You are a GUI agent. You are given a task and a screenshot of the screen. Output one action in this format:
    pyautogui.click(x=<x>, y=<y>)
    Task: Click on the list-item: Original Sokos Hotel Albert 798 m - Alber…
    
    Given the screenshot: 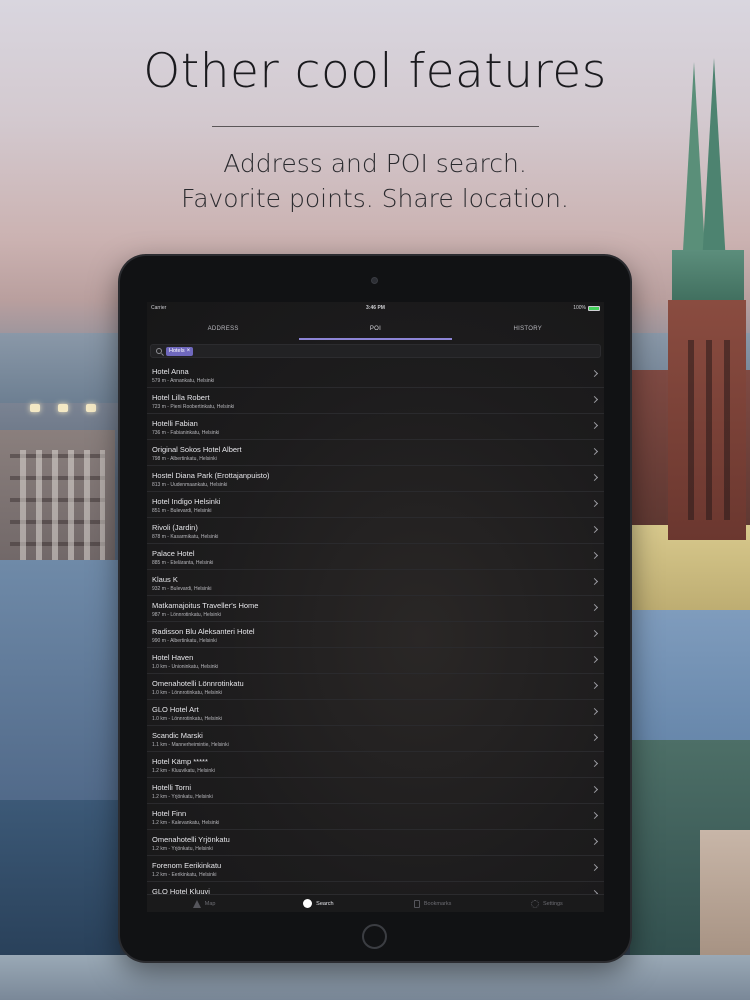 What is the action you would take?
    pyautogui.click(x=375, y=453)
    